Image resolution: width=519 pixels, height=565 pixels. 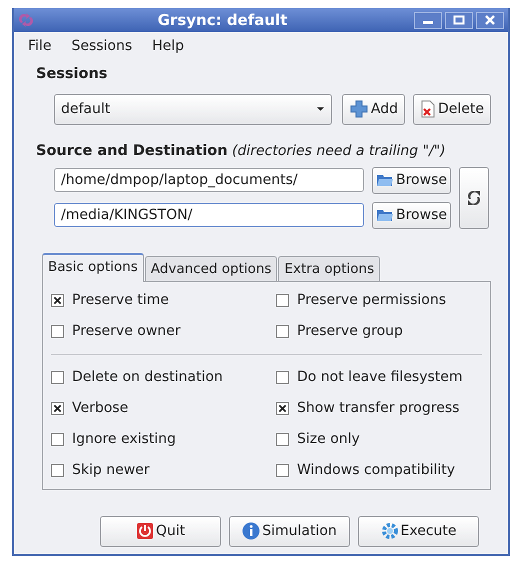 What do you see at coordinates (126, 331) in the screenshot?
I see `option-label: Preserve owner` at bounding box center [126, 331].